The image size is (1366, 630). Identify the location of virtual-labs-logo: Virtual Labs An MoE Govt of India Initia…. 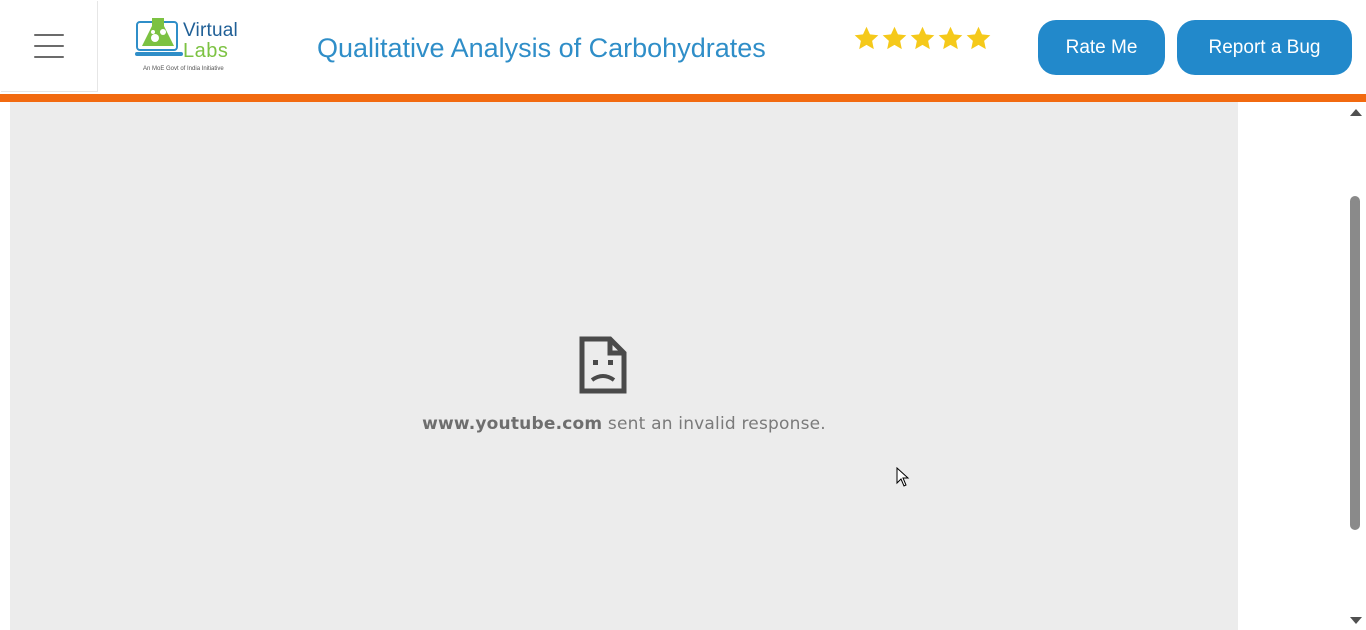
(191, 45).